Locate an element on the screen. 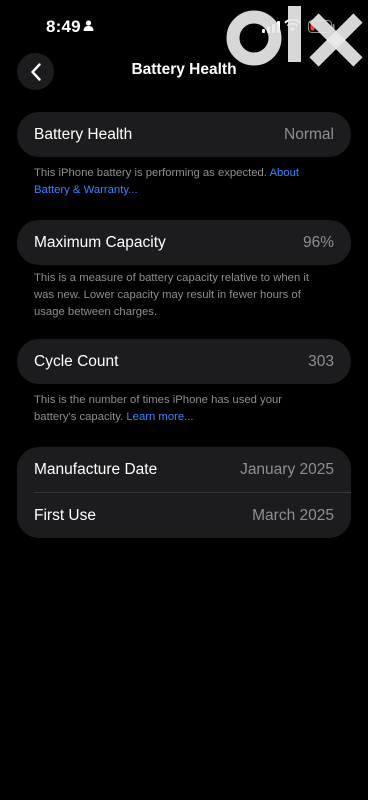 Image resolution: width=368 pixels, height=800 pixels. maximum-capacity-row: Maximum Capacity 96% is located at coordinates (184, 242).